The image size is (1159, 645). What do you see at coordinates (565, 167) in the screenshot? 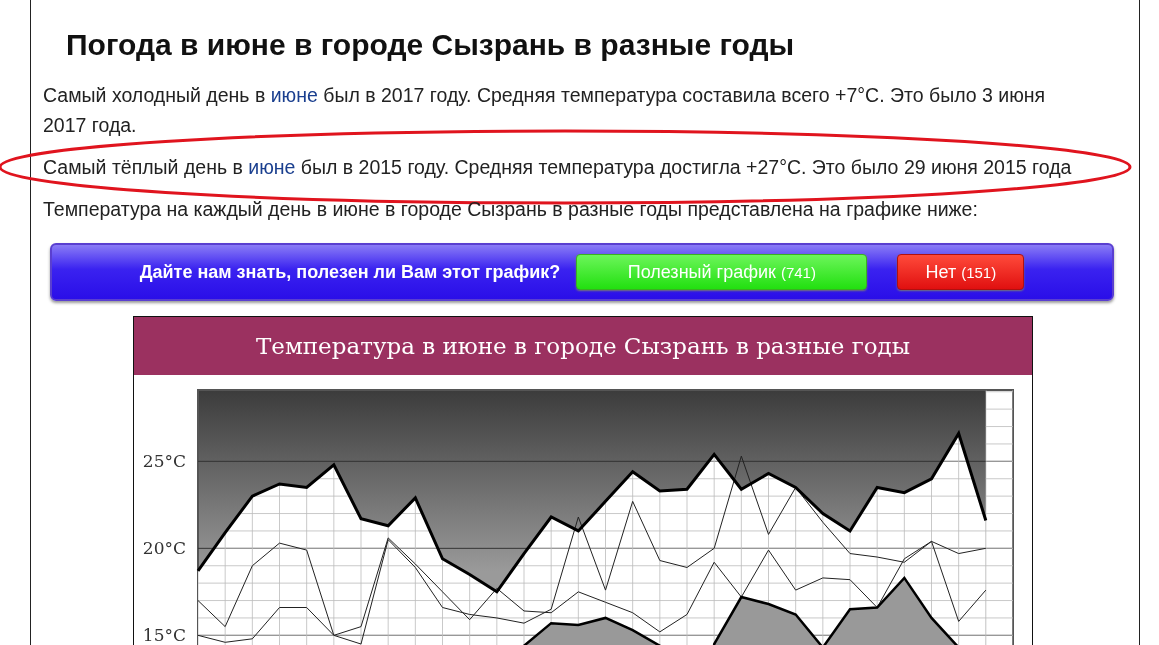
I see `paragraph: Самый тёплый день в июне был в 2015 году. Средняя температура достигла +27°C. Это было 29 июня 2015 года` at bounding box center [565, 167].